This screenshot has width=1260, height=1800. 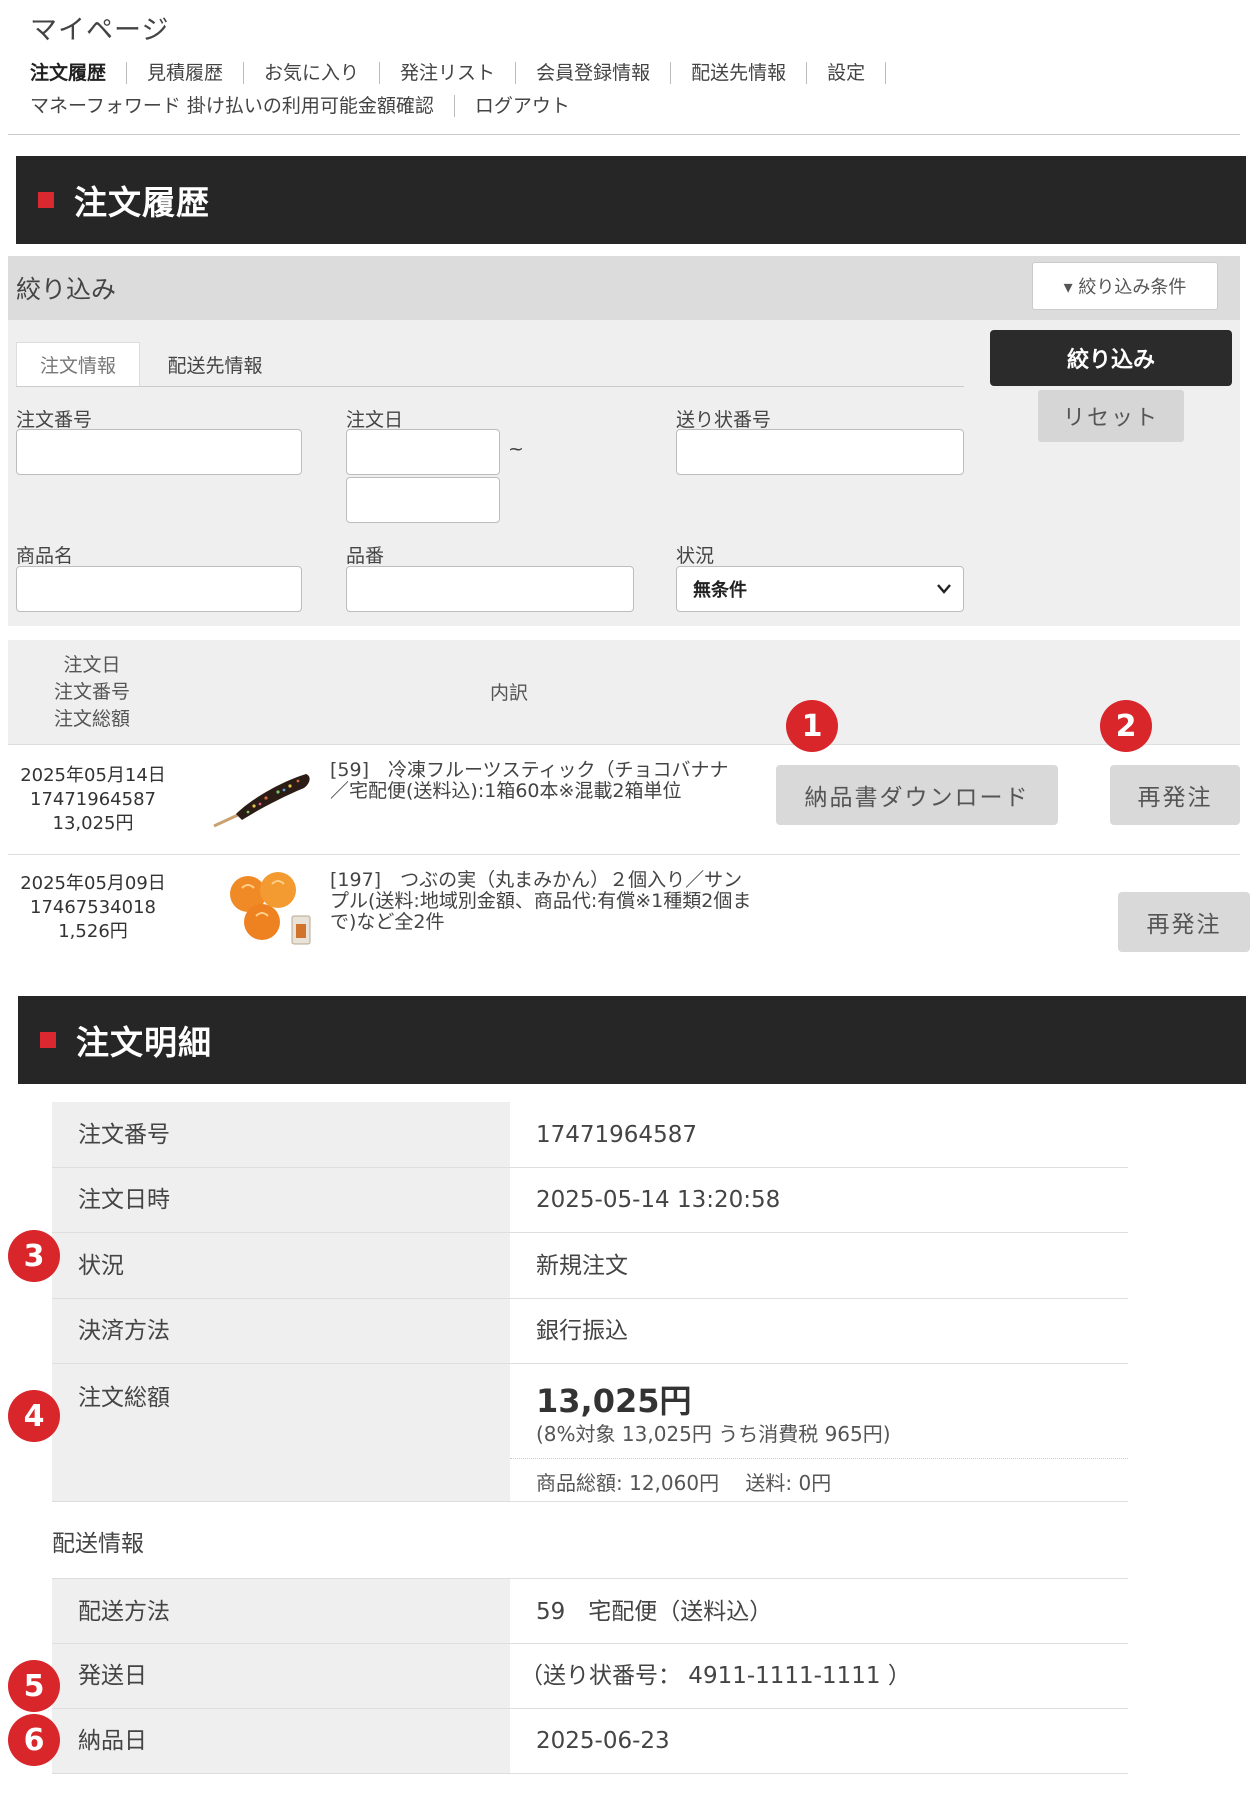 What do you see at coordinates (66, 289) in the screenshot?
I see `filter-title: 絞り込み` at bounding box center [66, 289].